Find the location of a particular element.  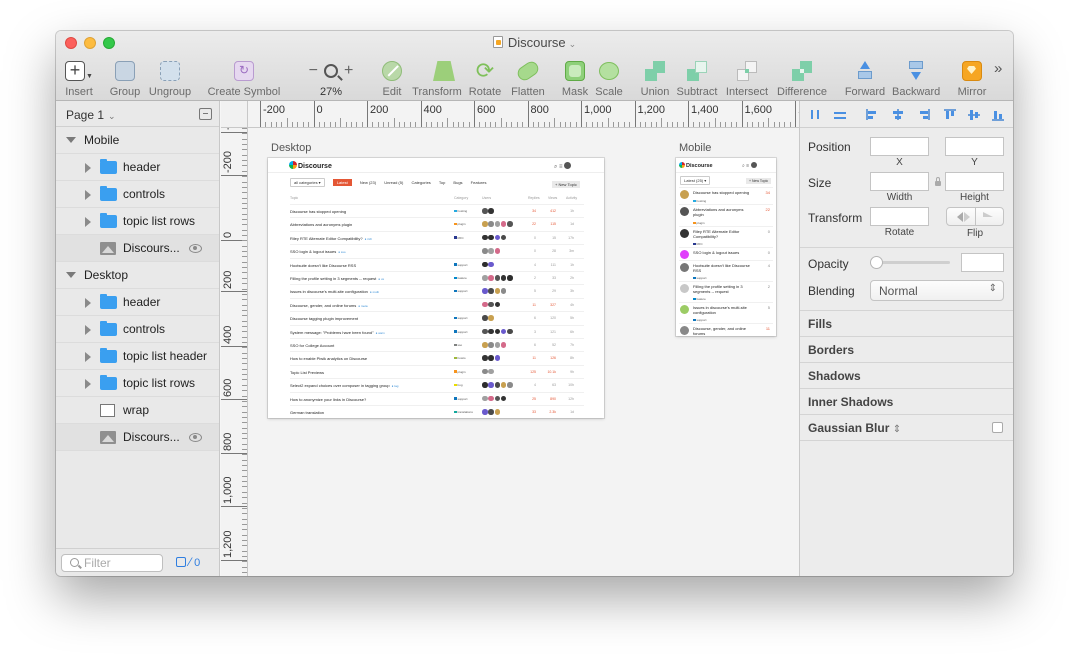

align-center-horizontal-icon is located at coordinates (898, 114).